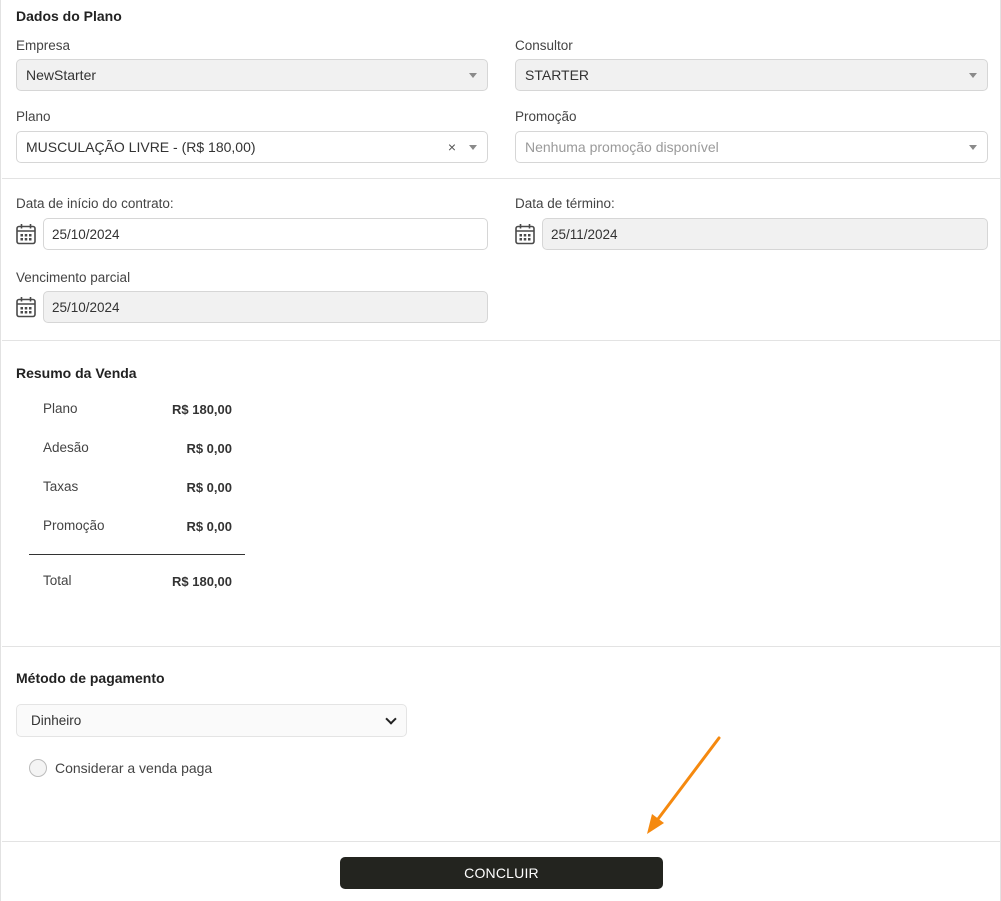  I want to click on termino-date-value: 25/11/2024, so click(584, 234).